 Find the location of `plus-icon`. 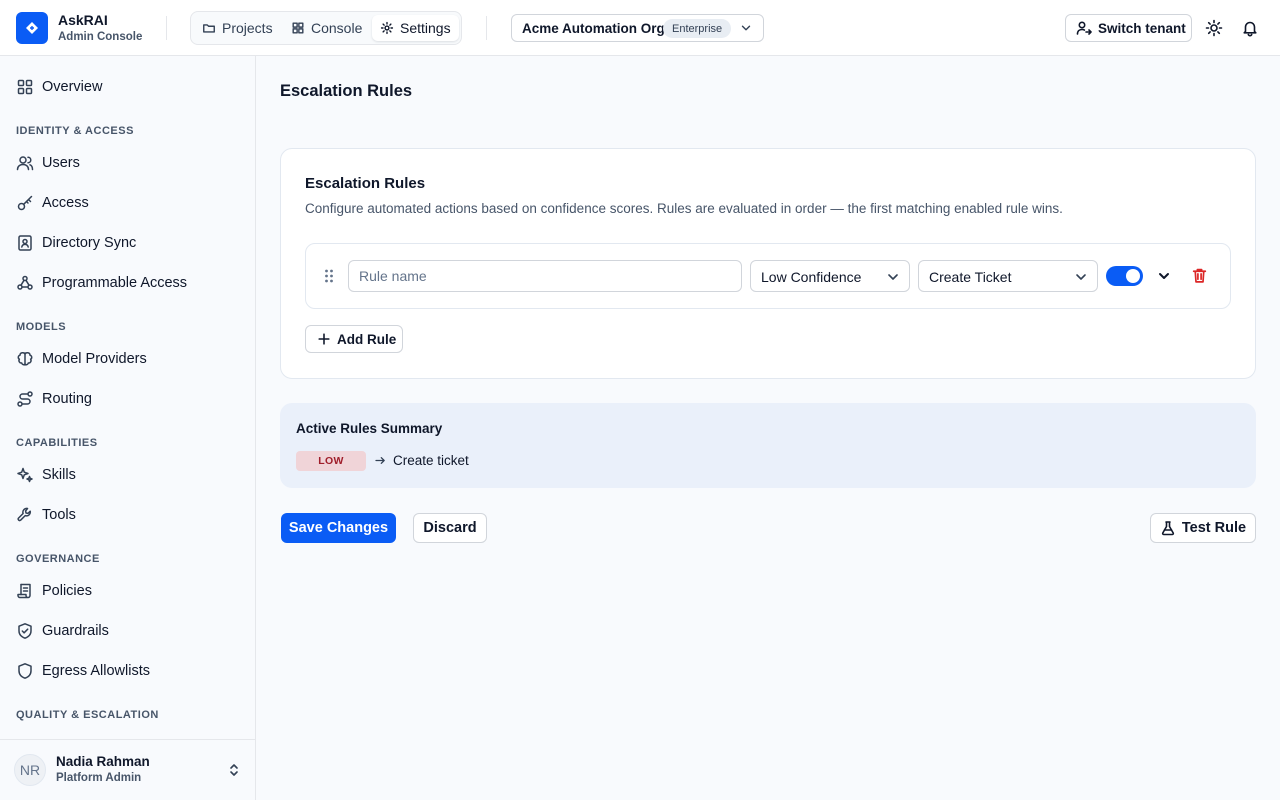

plus-icon is located at coordinates (324, 339).